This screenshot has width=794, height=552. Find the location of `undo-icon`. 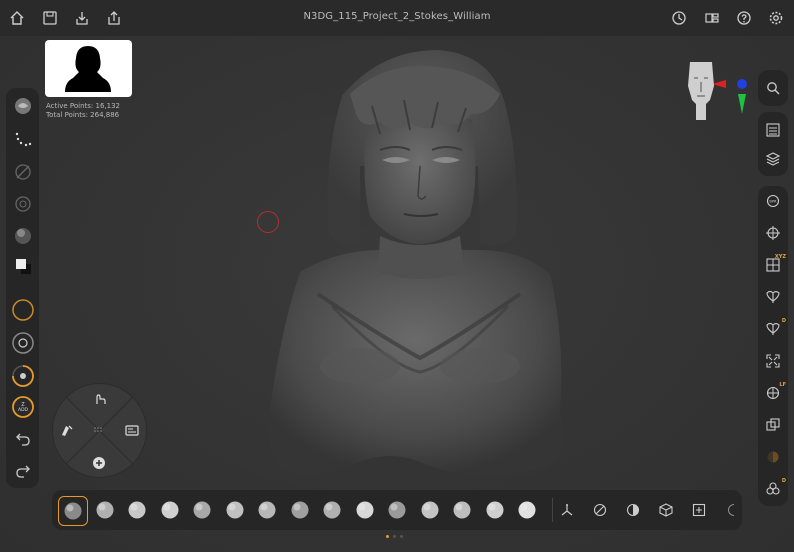

undo-icon is located at coordinates (22, 439).